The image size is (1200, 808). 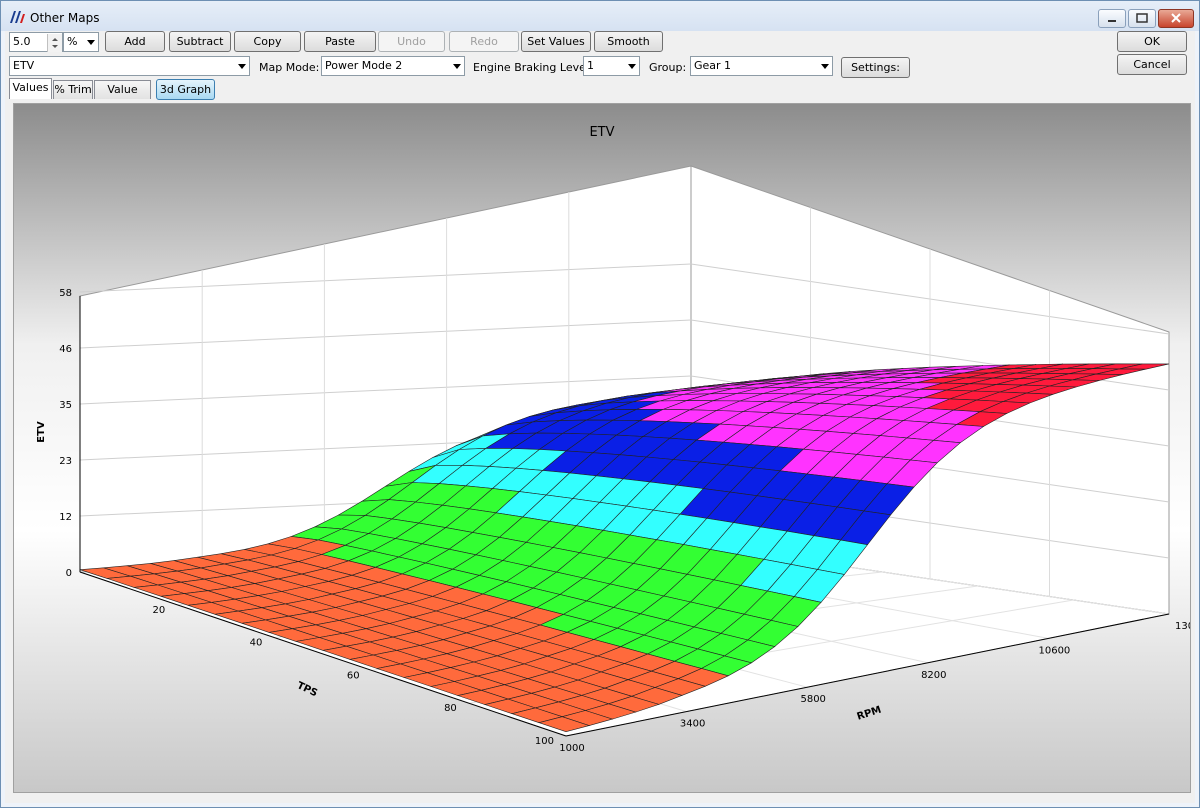 What do you see at coordinates (158, 610) in the screenshot?
I see `tps-tick-label: 20` at bounding box center [158, 610].